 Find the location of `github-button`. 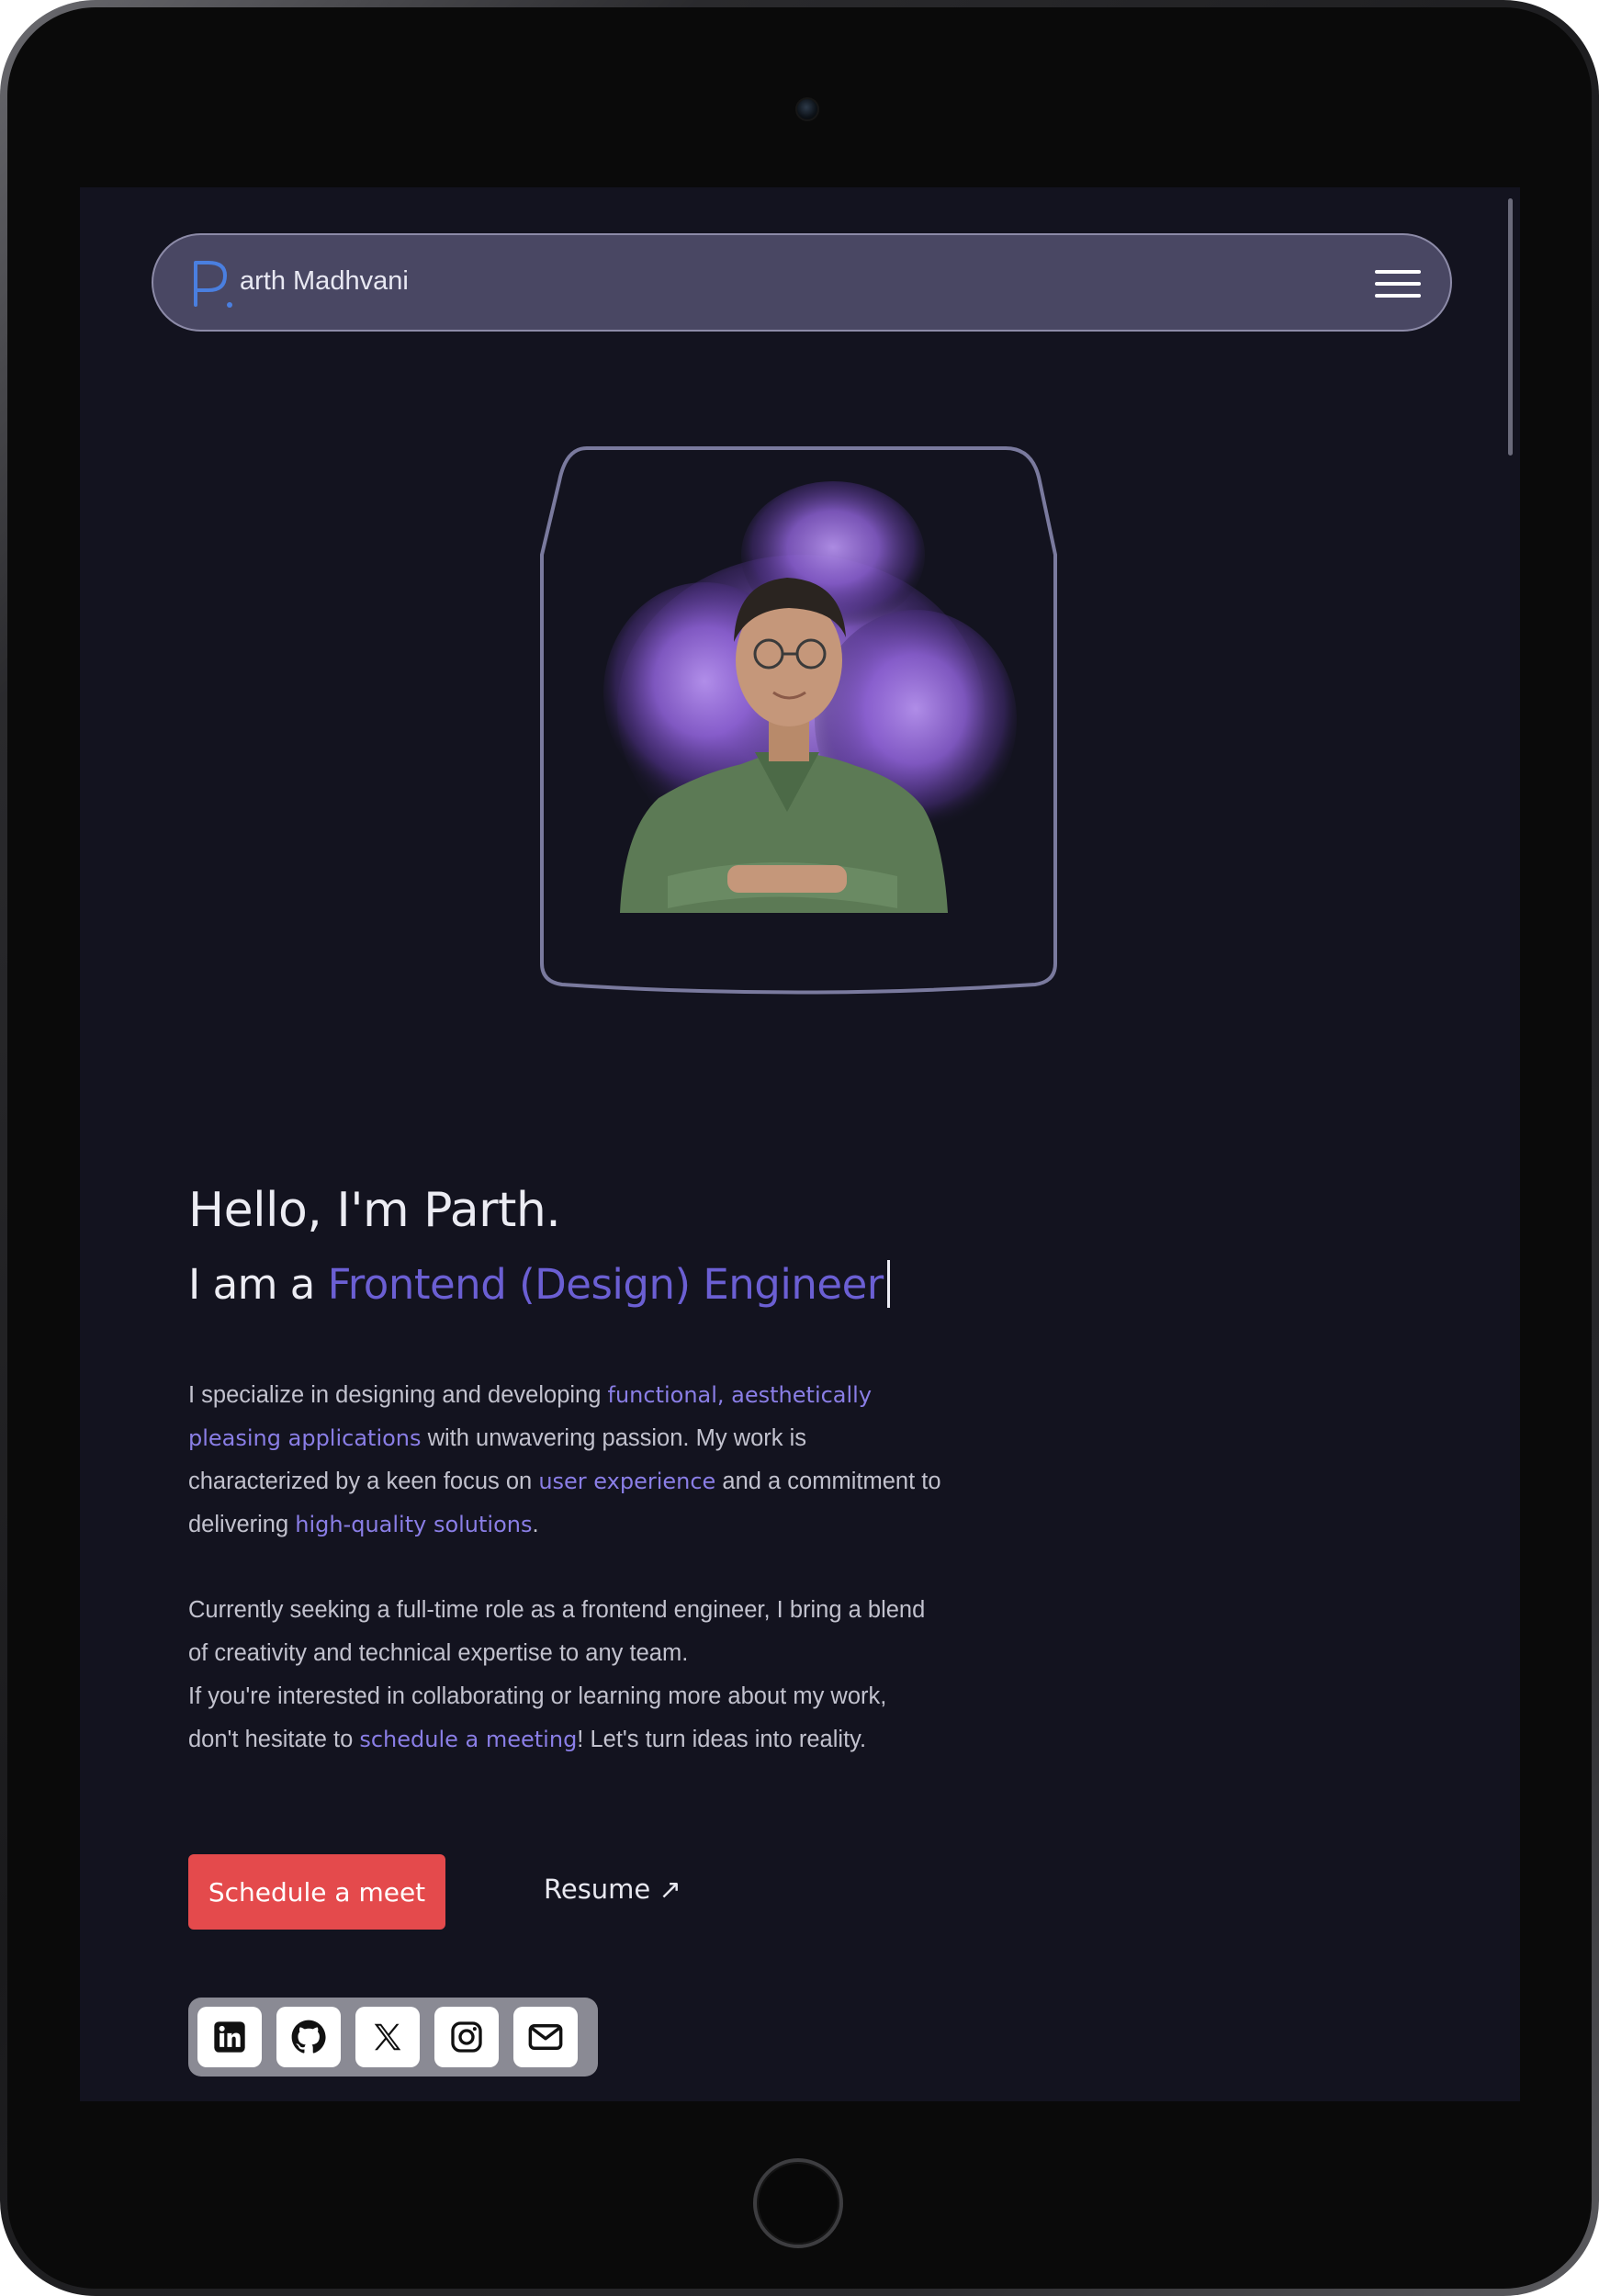

github-button is located at coordinates (308, 2037).